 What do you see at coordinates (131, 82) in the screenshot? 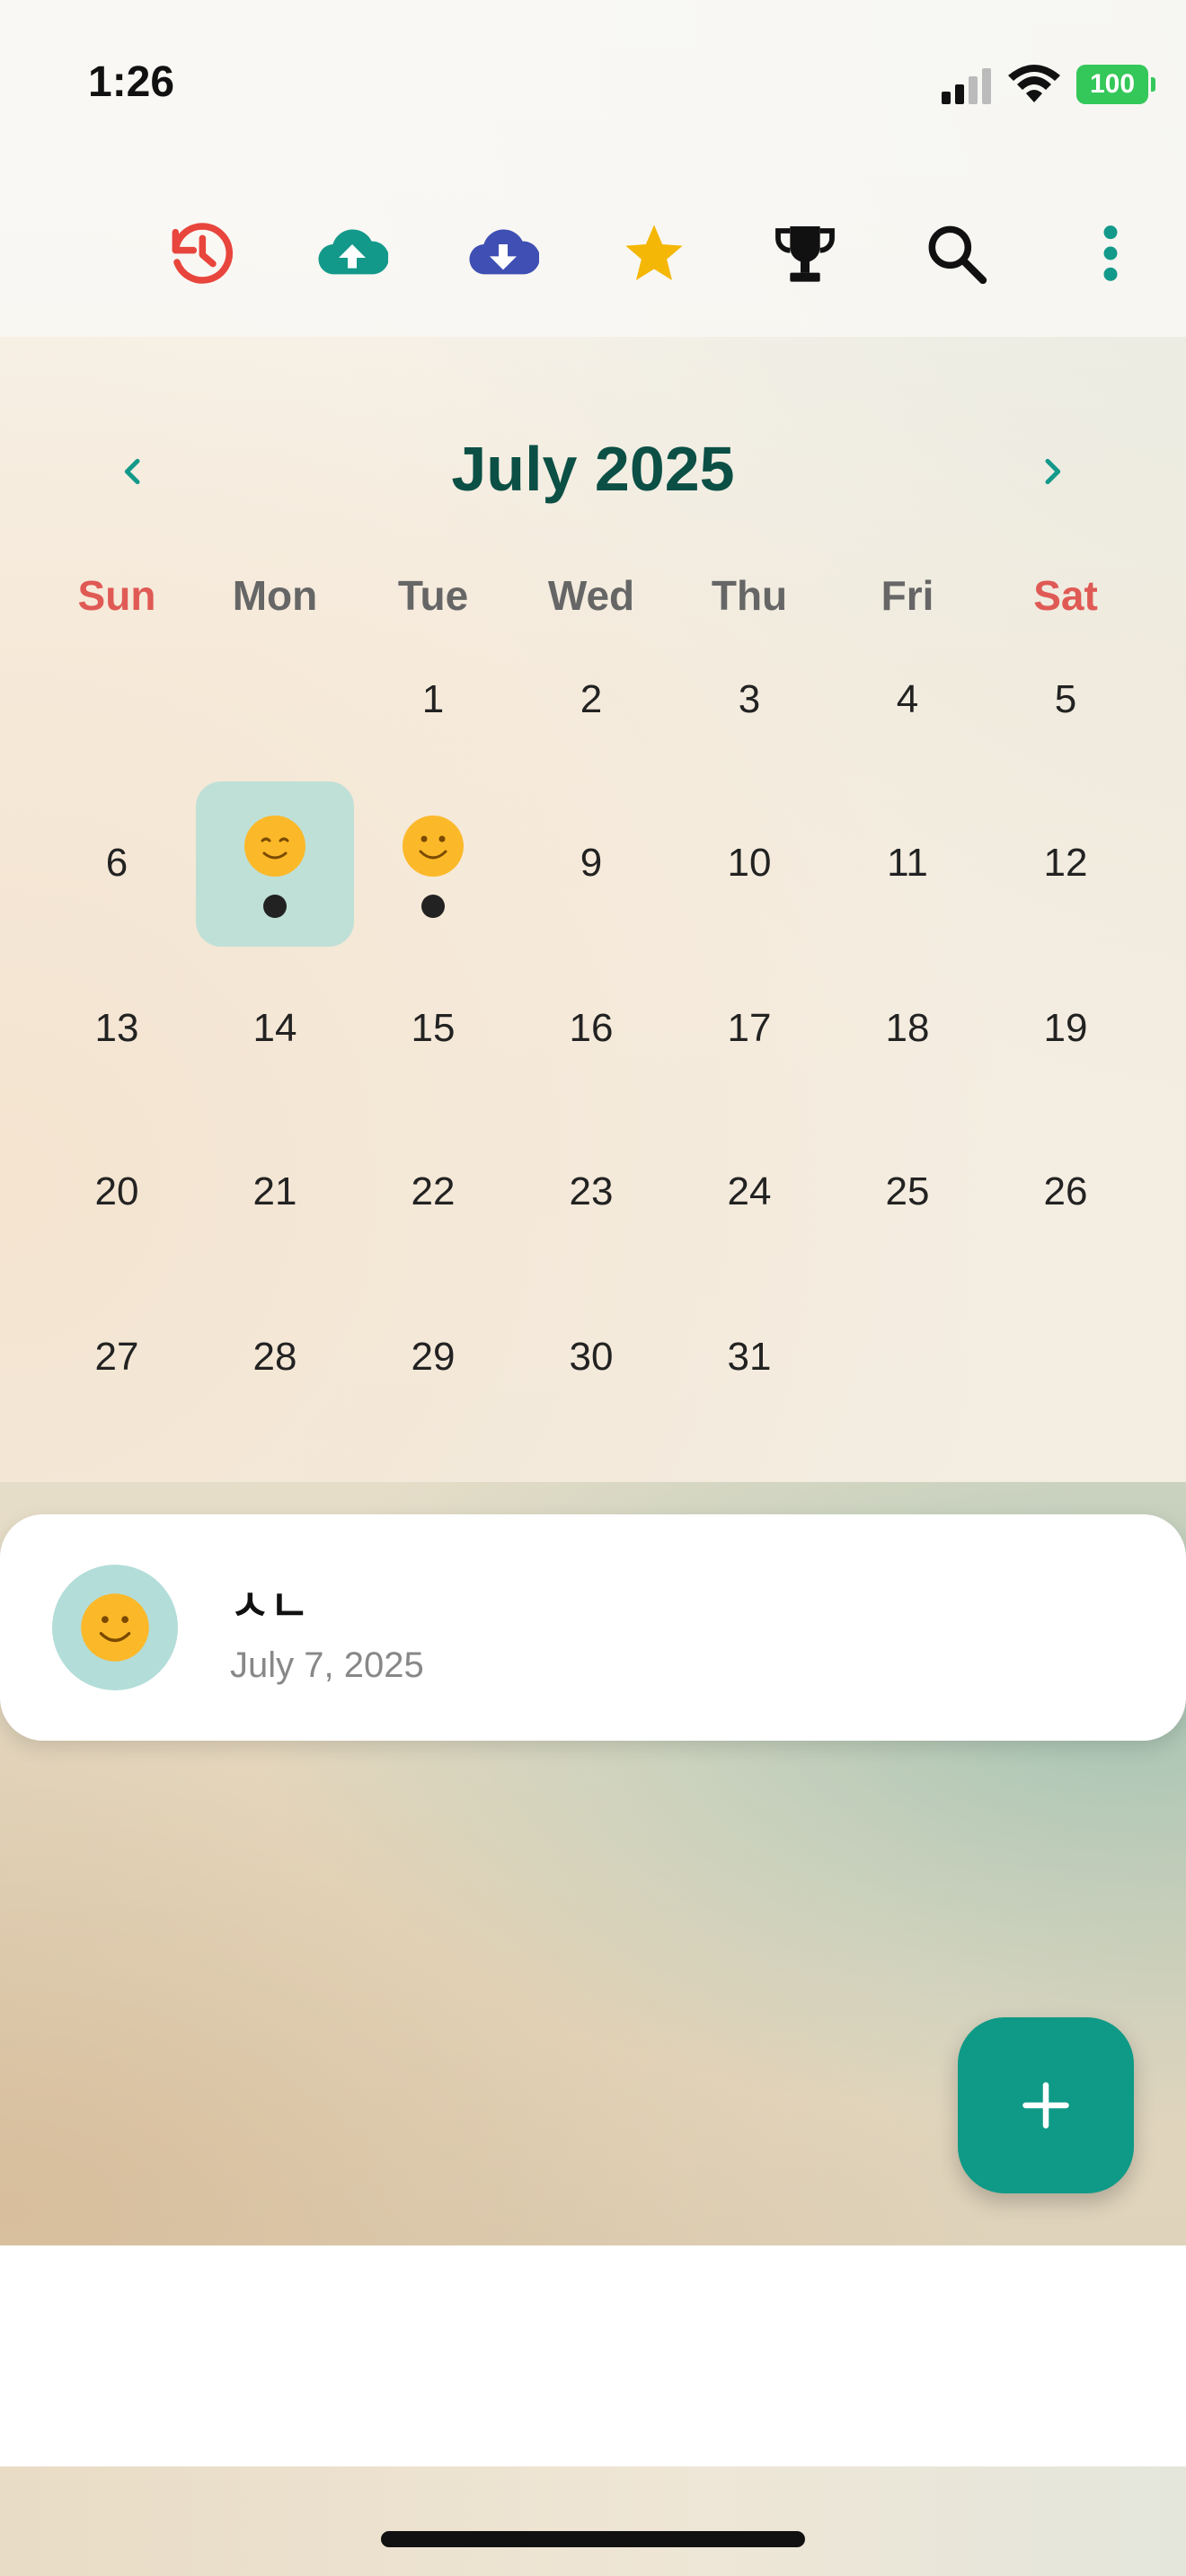
I see `status-time: 1:26` at bounding box center [131, 82].